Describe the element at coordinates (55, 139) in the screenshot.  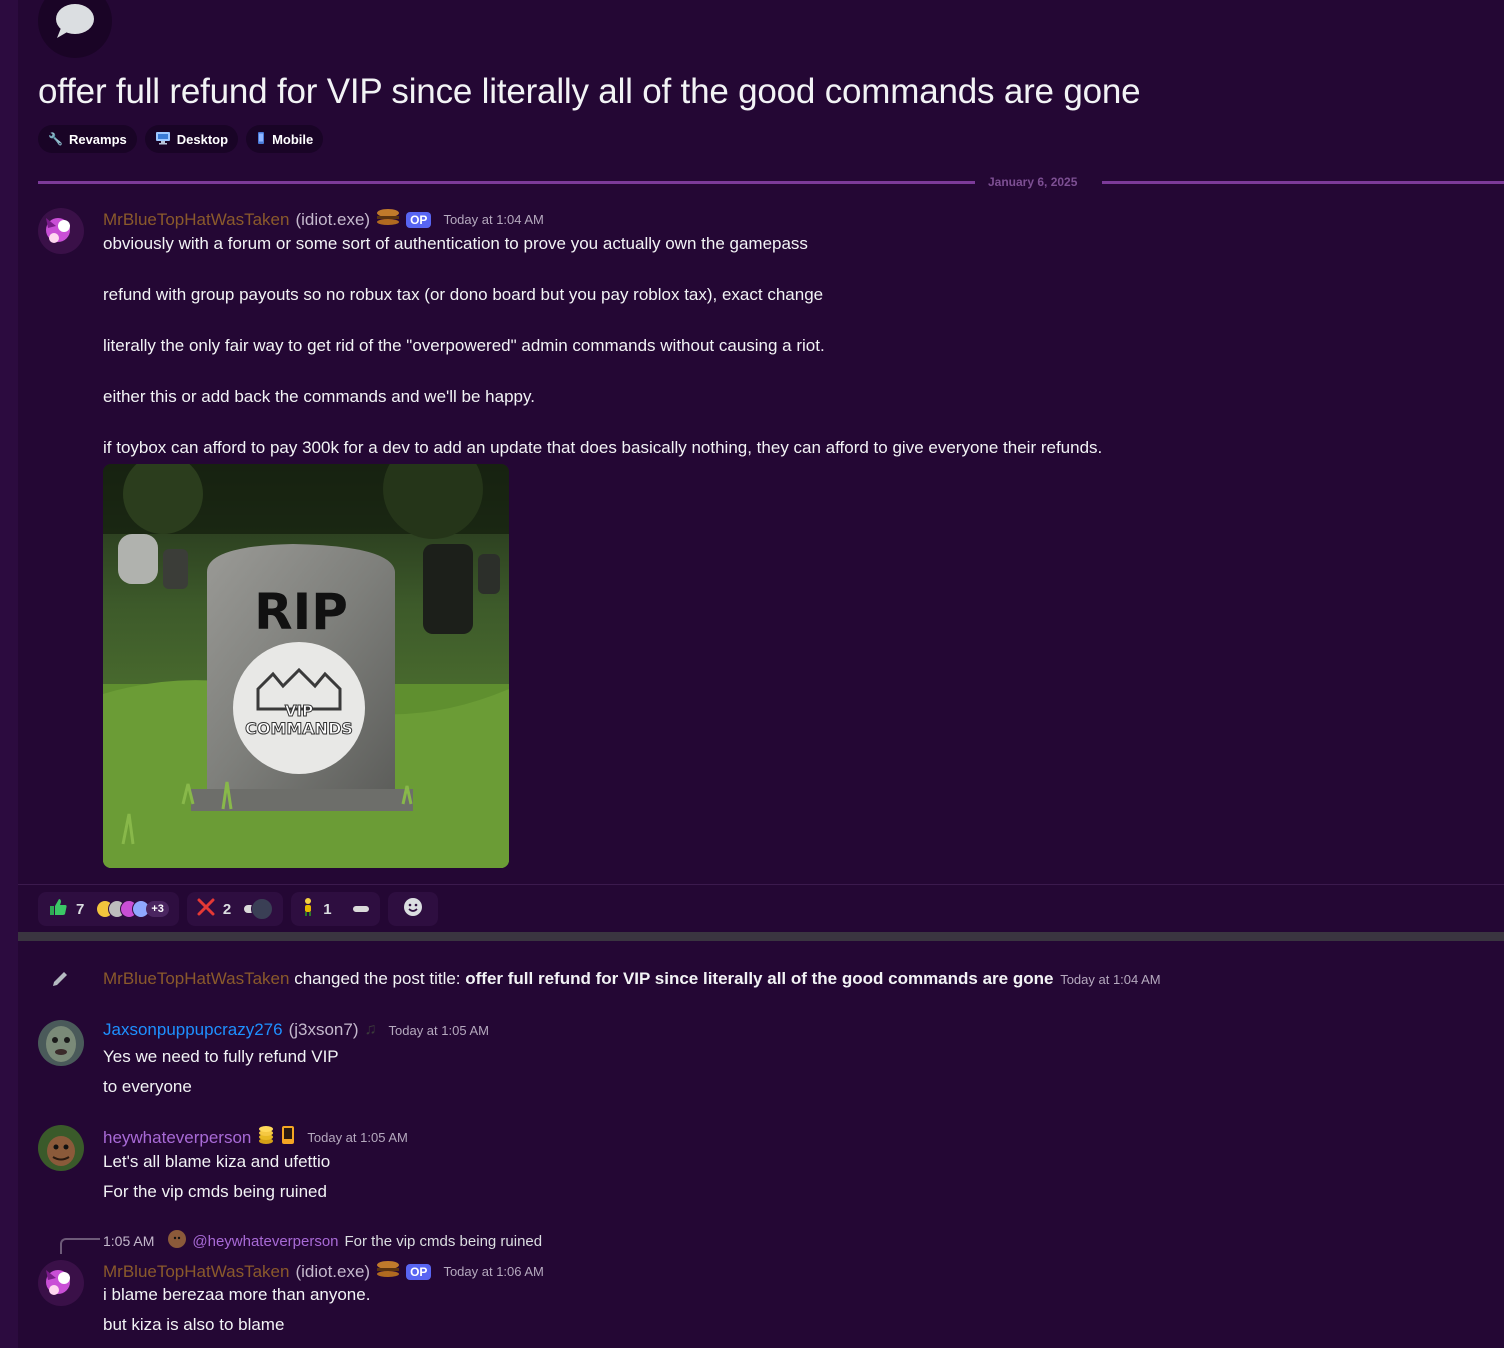
I see `wrench-icon: 🔧` at that location.